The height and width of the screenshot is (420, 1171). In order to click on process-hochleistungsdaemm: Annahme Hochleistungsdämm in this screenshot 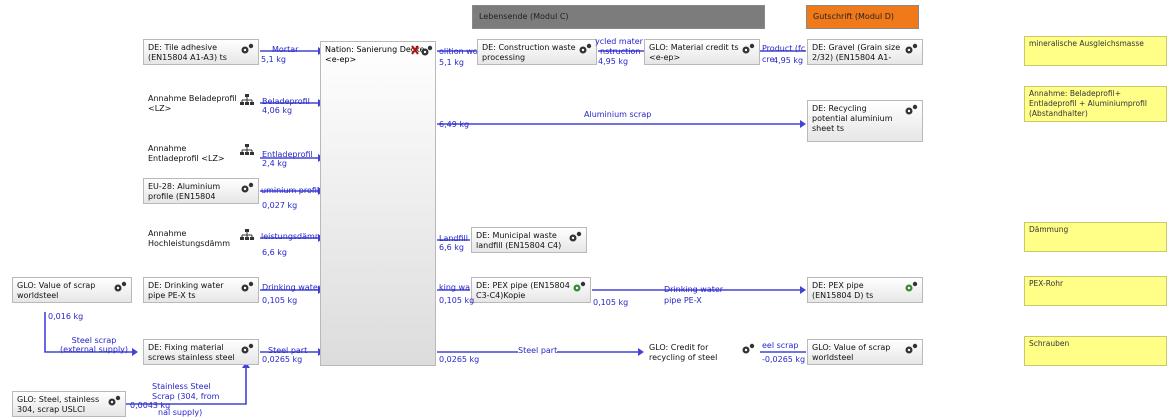, I will do `click(201, 238)`.